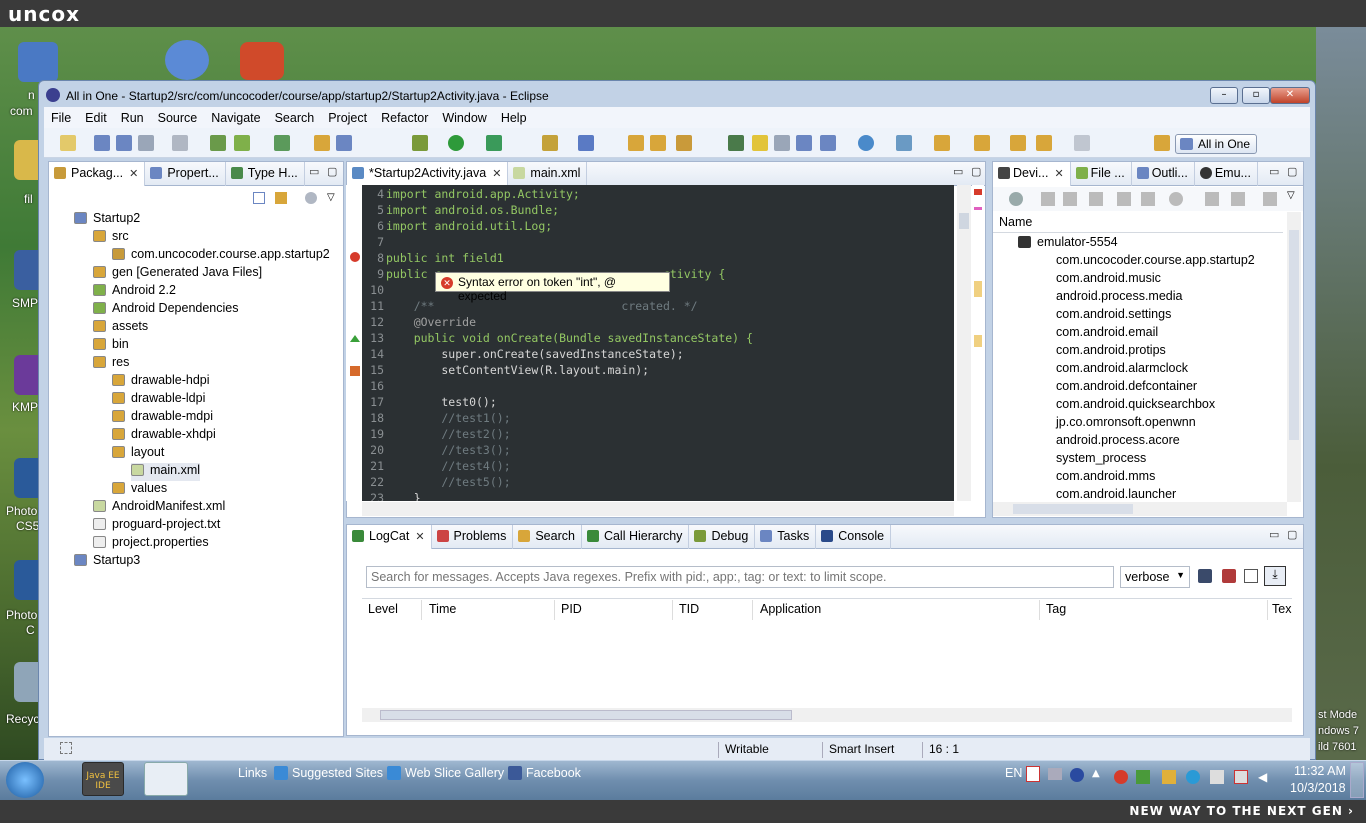 This screenshot has height=823, width=1366. What do you see at coordinates (658, 509) in the screenshot?
I see `editor-horizontal-scrollbar` at bounding box center [658, 509].